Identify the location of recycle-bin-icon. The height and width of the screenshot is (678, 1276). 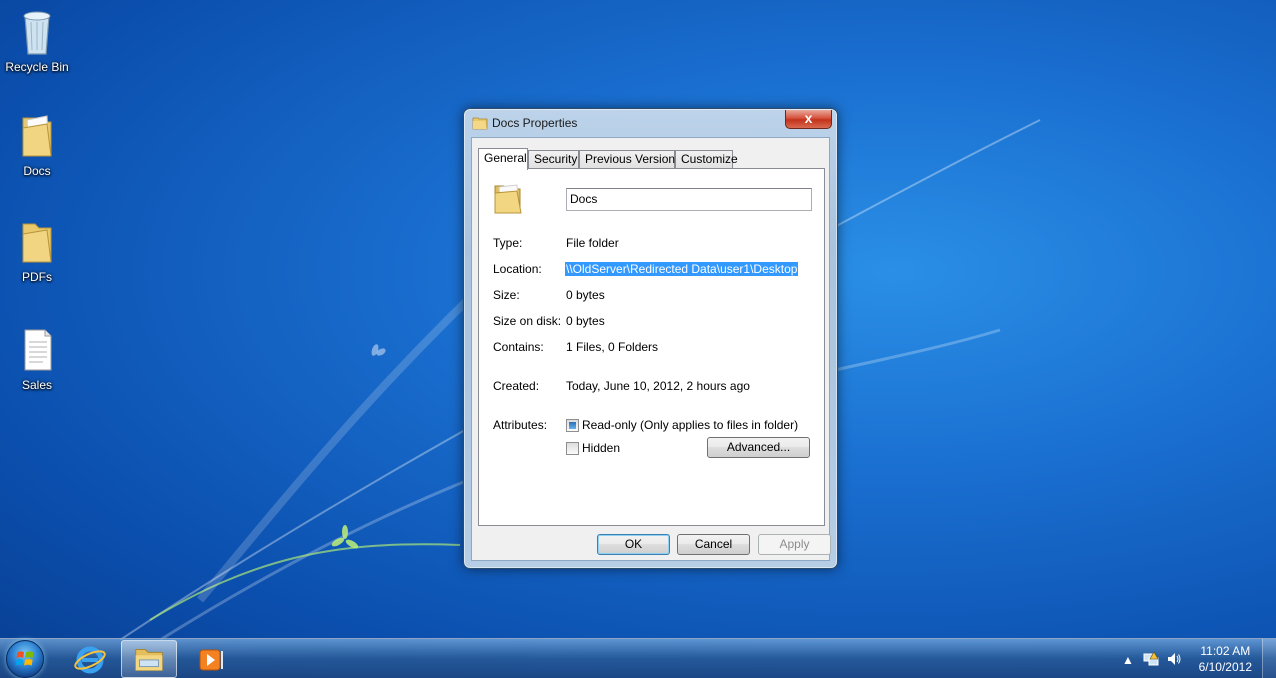
(37, 33).